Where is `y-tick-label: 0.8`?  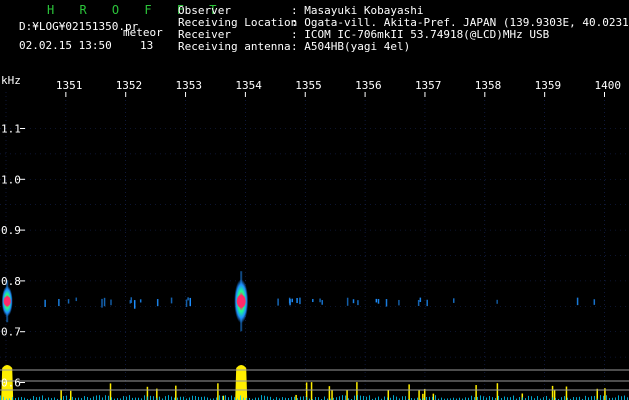 y-tick-label: 0.8 is located at coordinates (11, 281).